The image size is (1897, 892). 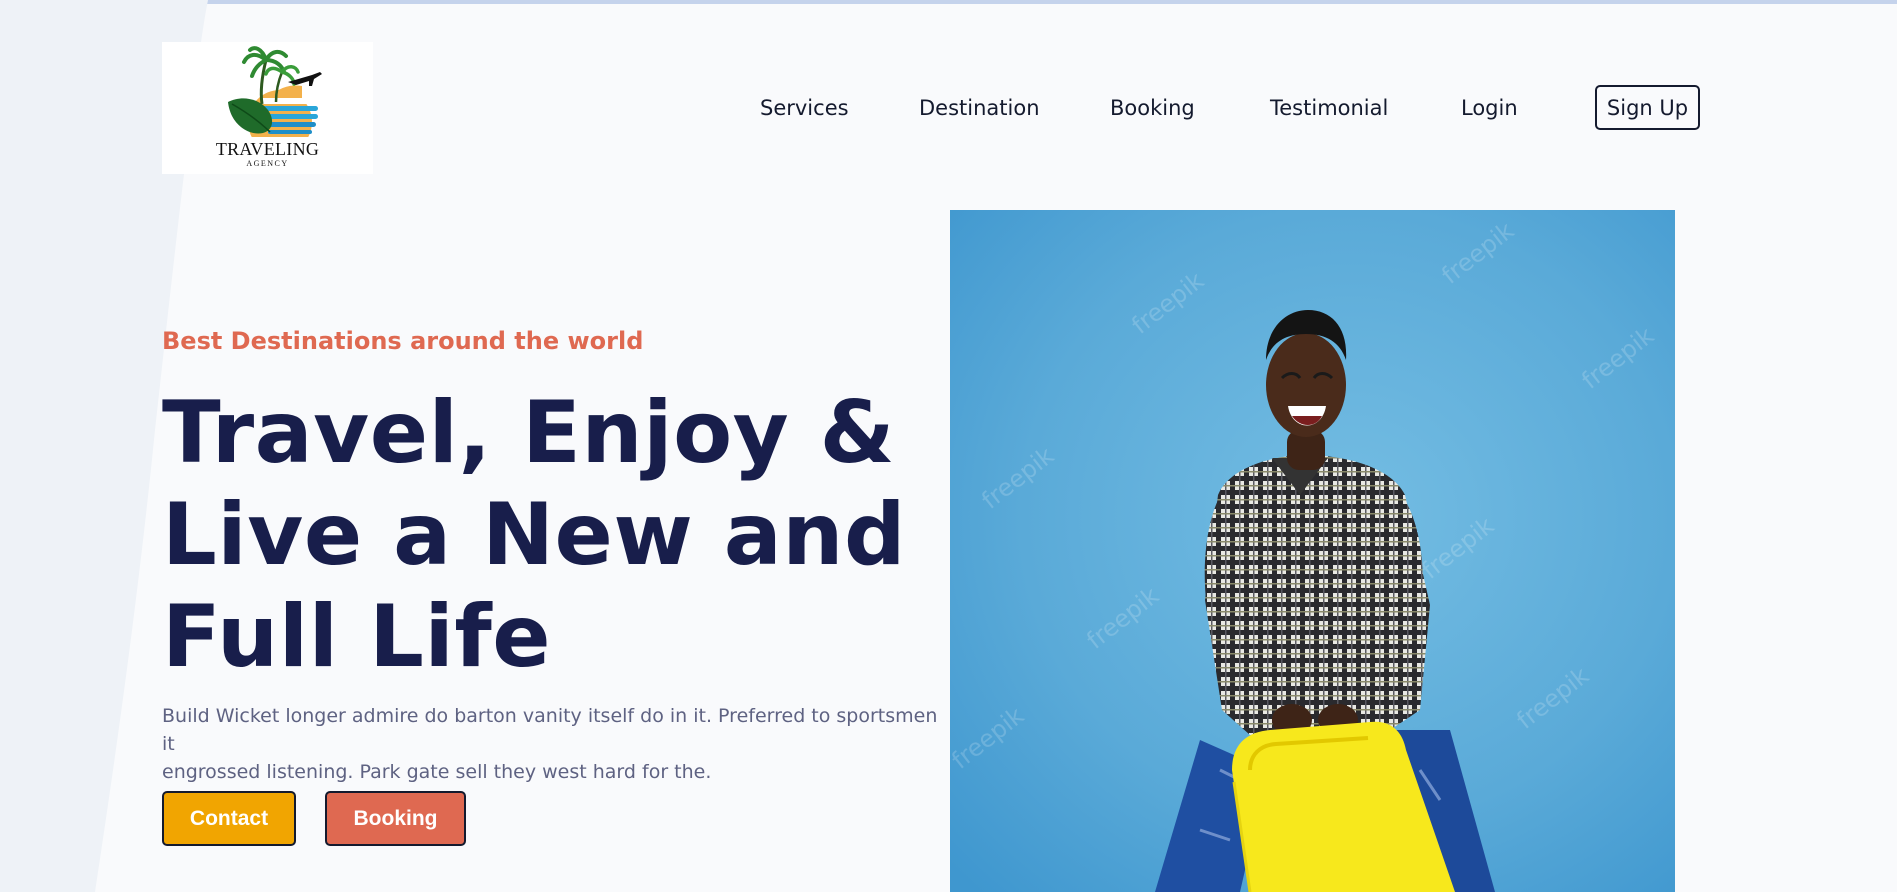 What do you see at coordinates (804, 108) in the screenshot?
I see `nav-services: Services` at bounding box center [804, 108].